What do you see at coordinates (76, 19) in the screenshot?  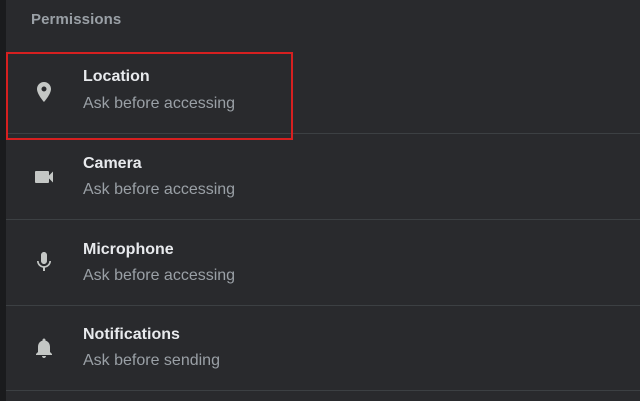 I see `section-title: Permissions` at bounding box center [76, 19].